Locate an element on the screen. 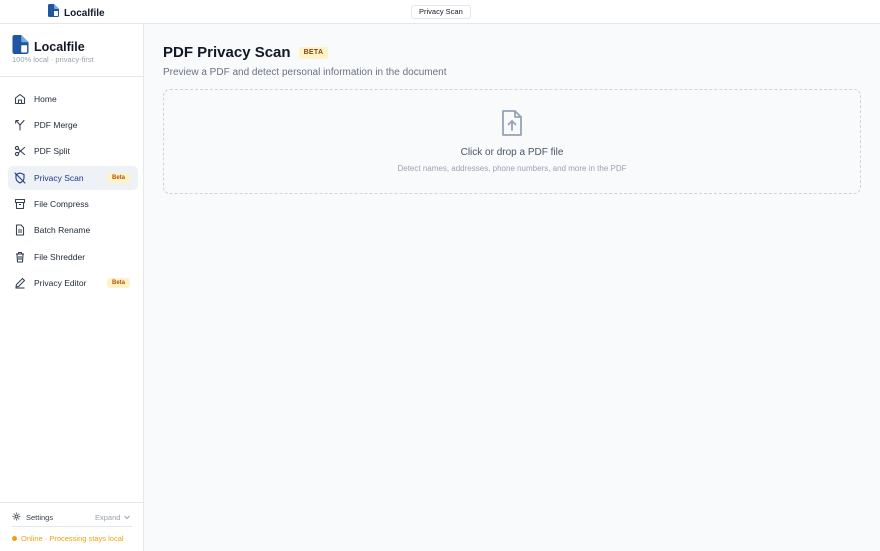 The height and width of the screenshot is (551, 880). settings-button: Settings is located at coordinates (32, 517).